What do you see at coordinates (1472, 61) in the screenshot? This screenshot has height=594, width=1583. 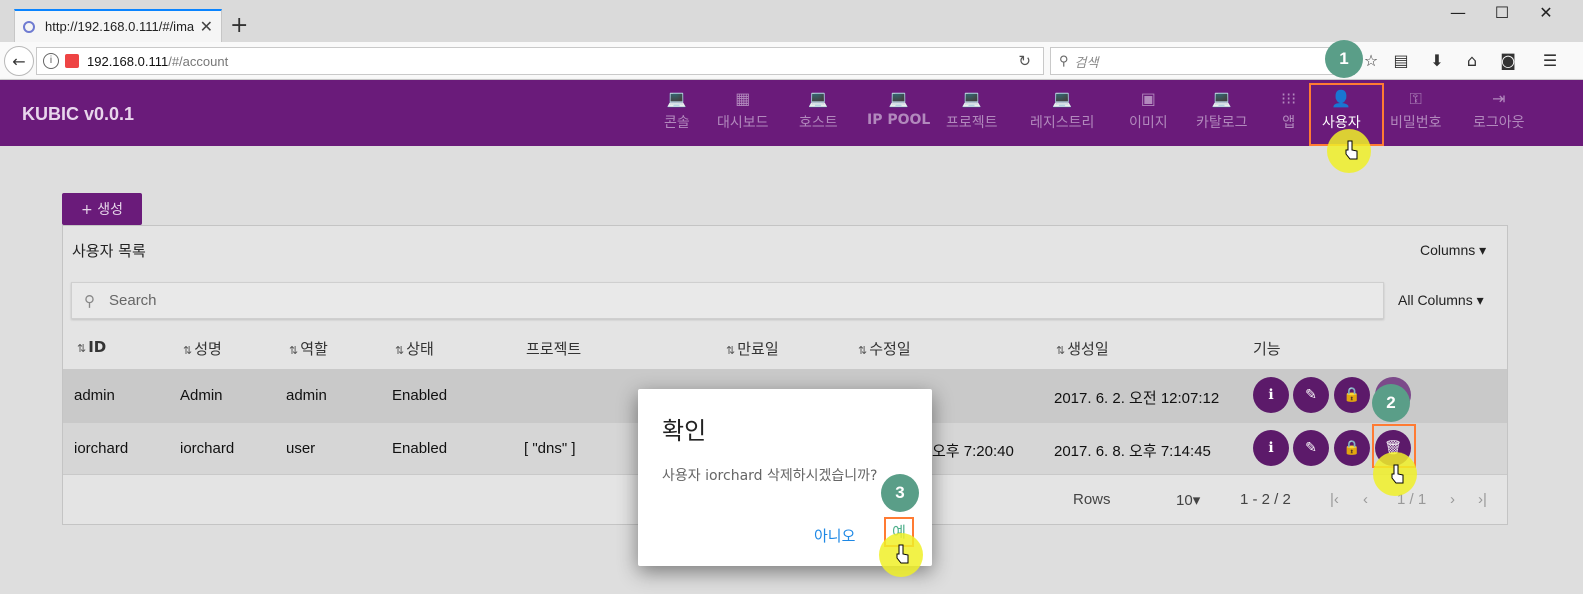 I see `home-icon: ⌂` at bounding box center [1472, 61].